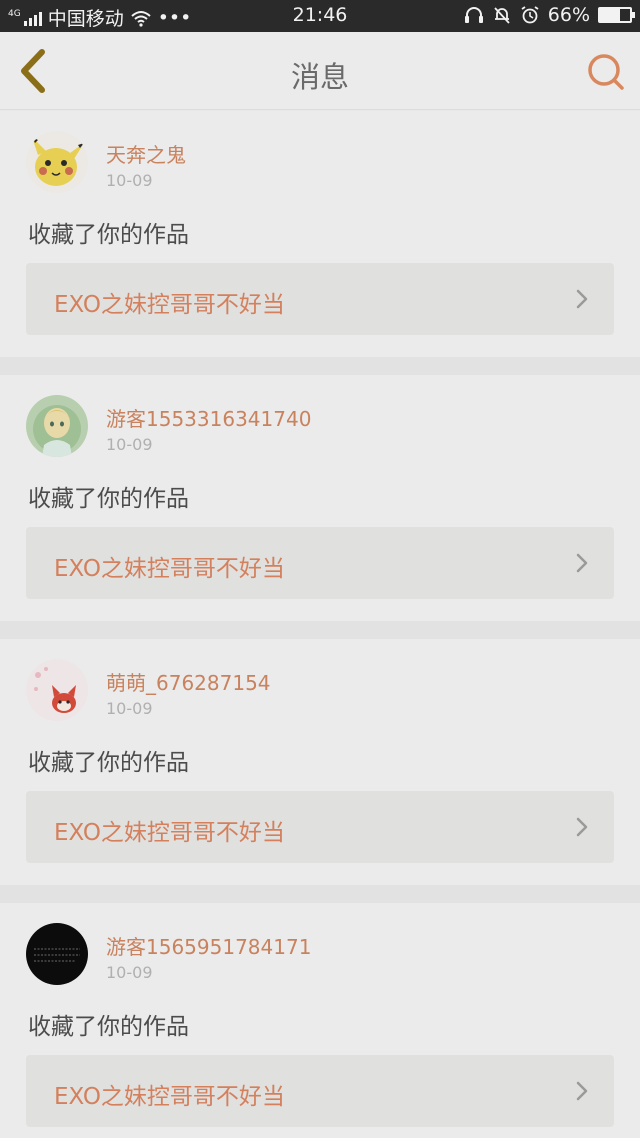 The width and height of the screenshot is (640, 1138). Describe the element at coordinates (188, 681) in the screenshot. I see `username: 萌萌_676287154` at that location.